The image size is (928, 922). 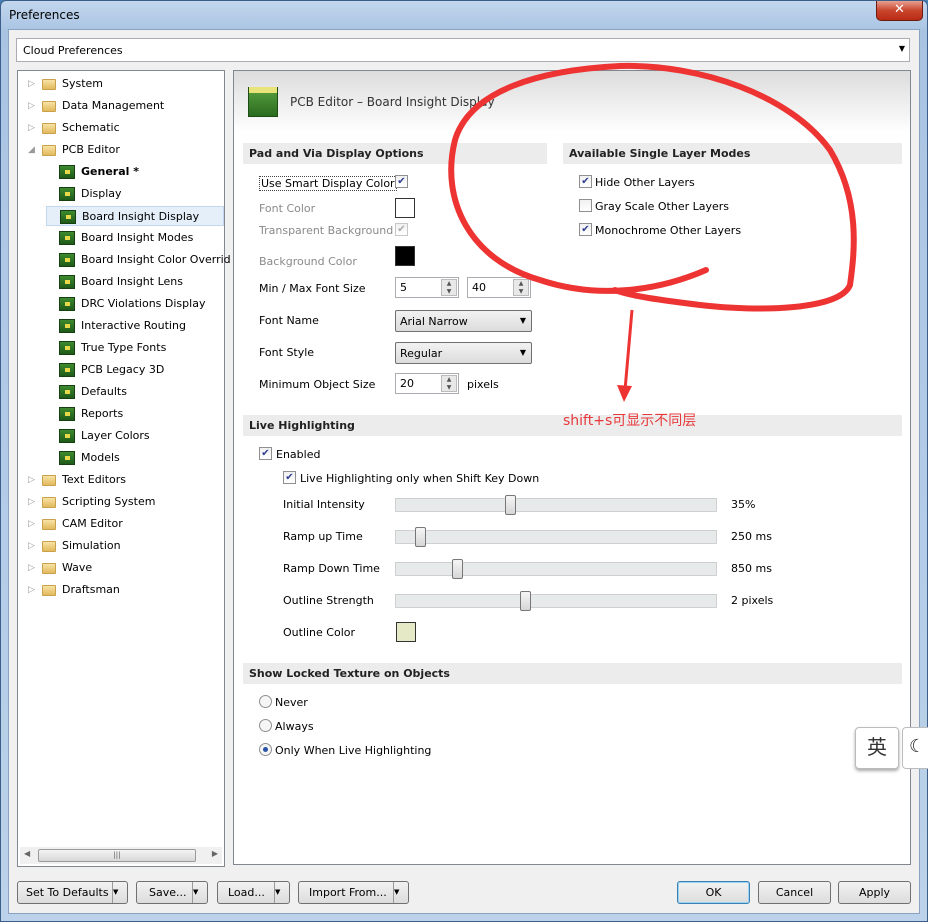 I want to click on annotation-arrowhead, so click(x=624, y=393).